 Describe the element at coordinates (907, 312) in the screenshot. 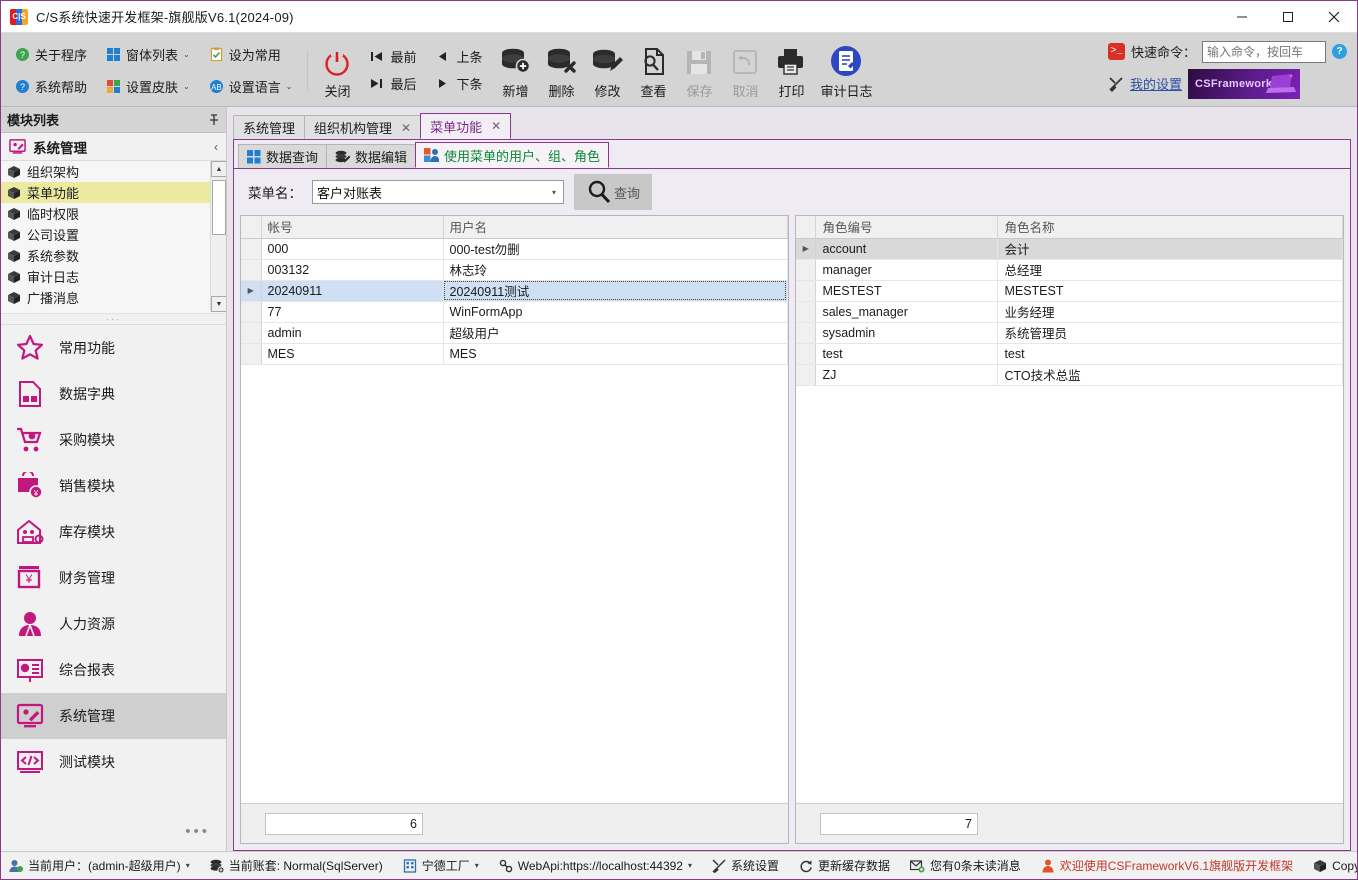

I see `table-cell: sales_manager` at that location.